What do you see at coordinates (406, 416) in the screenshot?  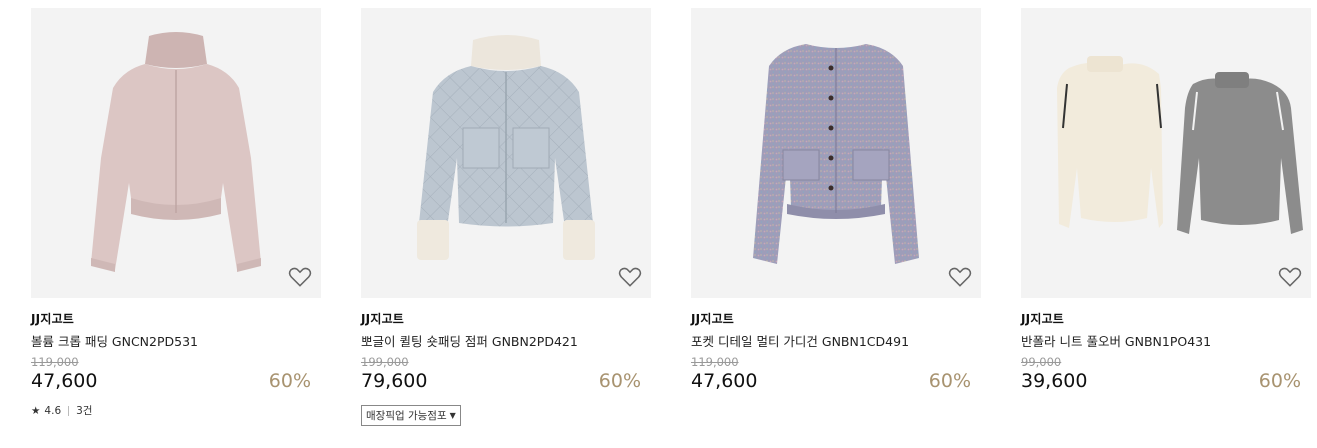 I see `store-pickup-label: 매장픽업 가능점포` at bounding box center [406, 416].